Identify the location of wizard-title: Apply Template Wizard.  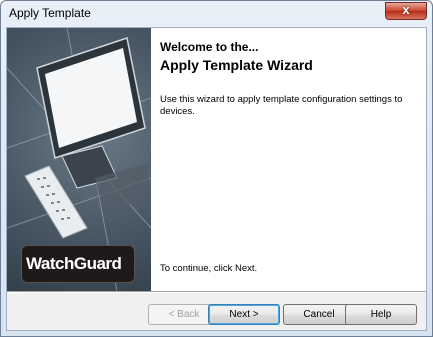
(236, 65).